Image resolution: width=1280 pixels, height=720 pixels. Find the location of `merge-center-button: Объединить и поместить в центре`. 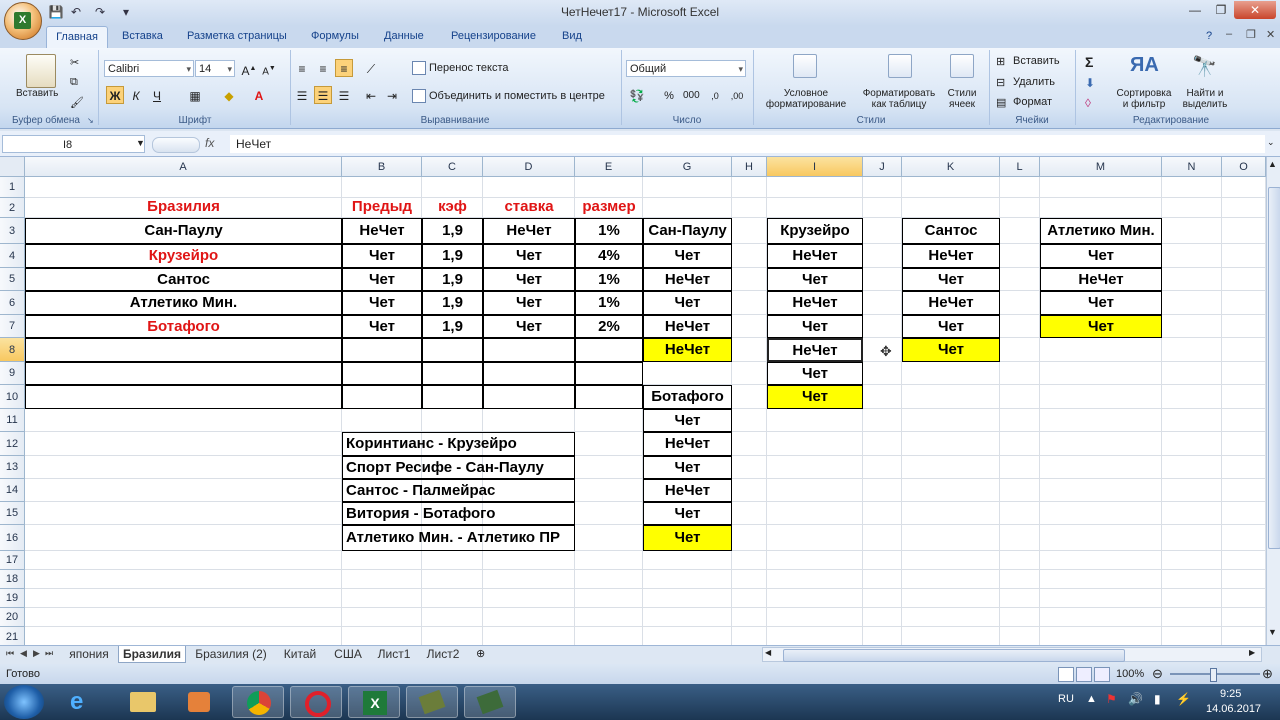

merge-center-button: Объединить и поместить в центре is located at coordinates (517, 96).